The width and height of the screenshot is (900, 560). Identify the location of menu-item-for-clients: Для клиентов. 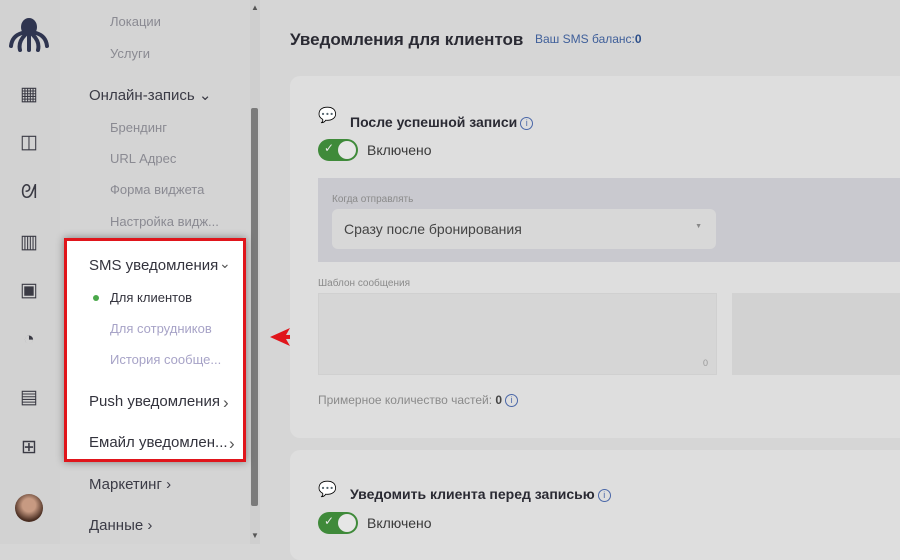
(151, 297).